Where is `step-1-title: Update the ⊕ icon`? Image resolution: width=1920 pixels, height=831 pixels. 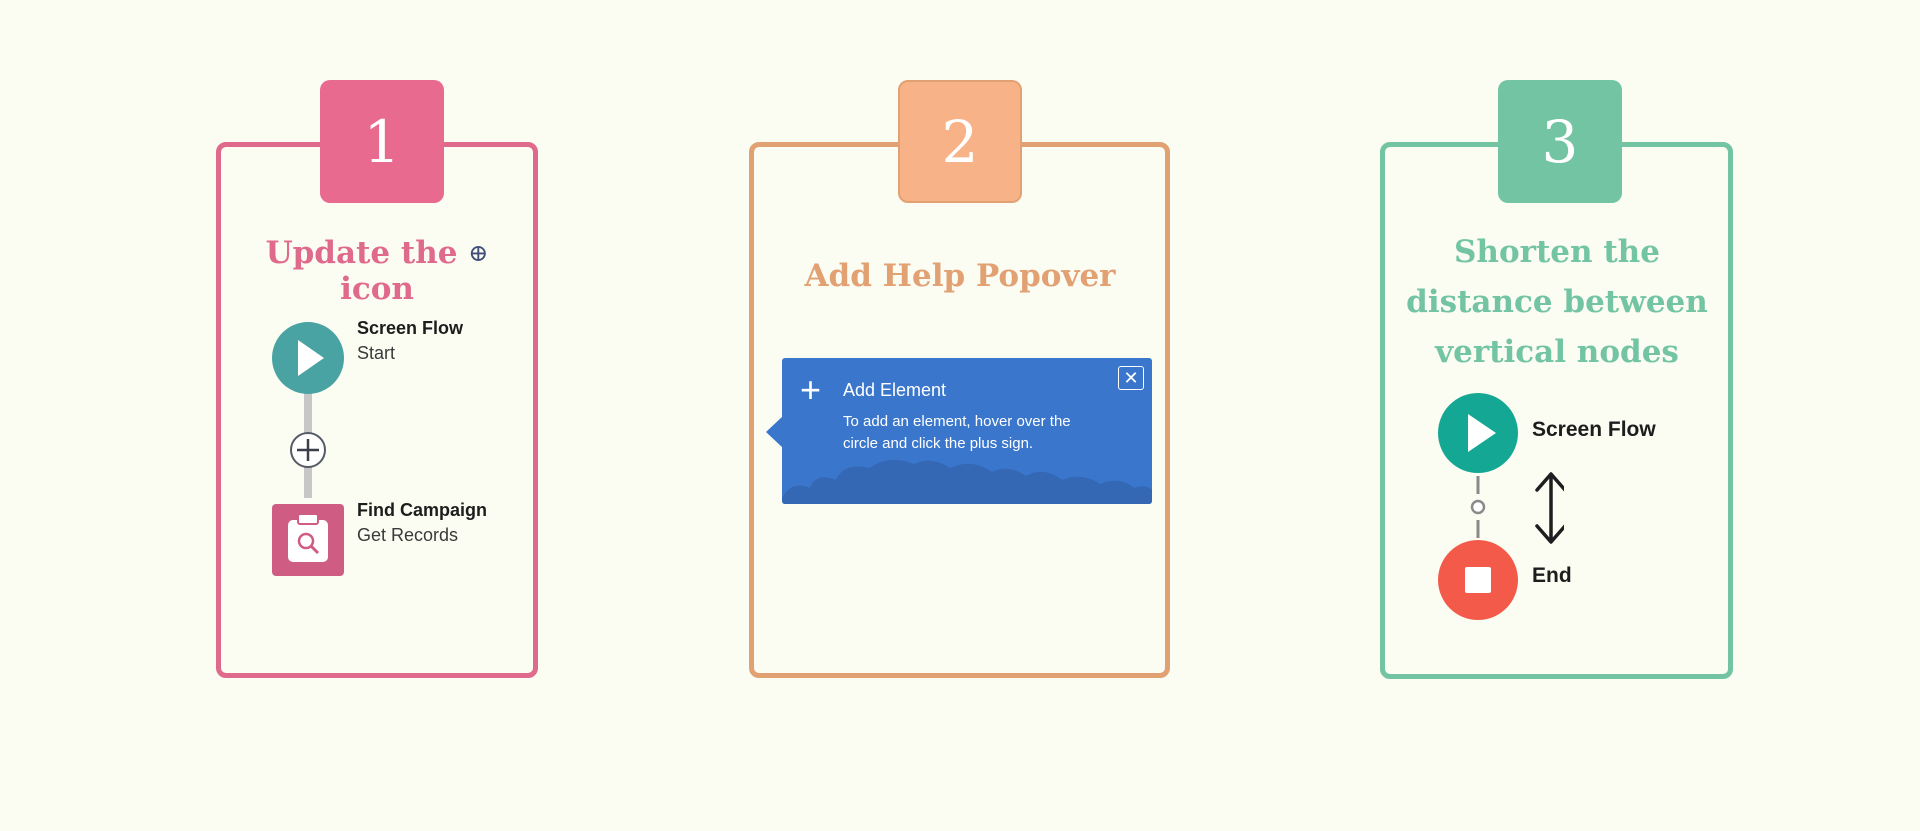 step-1-title: Update the ⊕ icon is located at coordinates (377, 271).